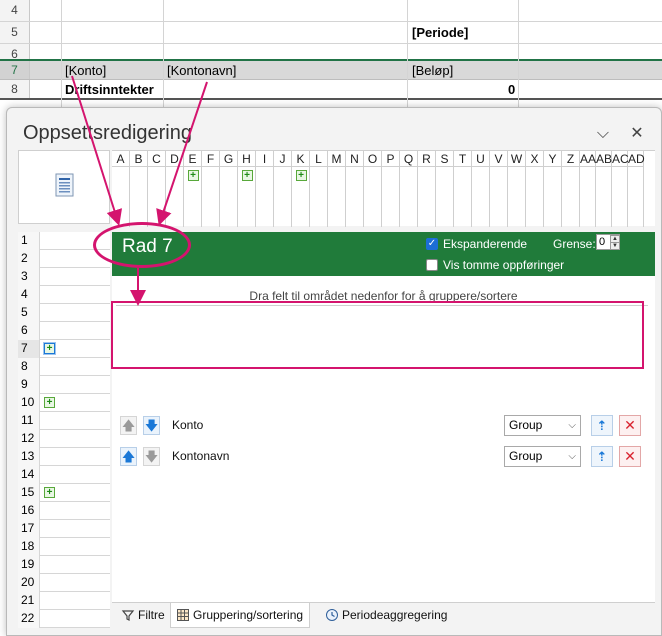  What do you see at coordinates (139, 190) in the screenshot?
I see `annotation-arrows` at bounding box center [139, 190].